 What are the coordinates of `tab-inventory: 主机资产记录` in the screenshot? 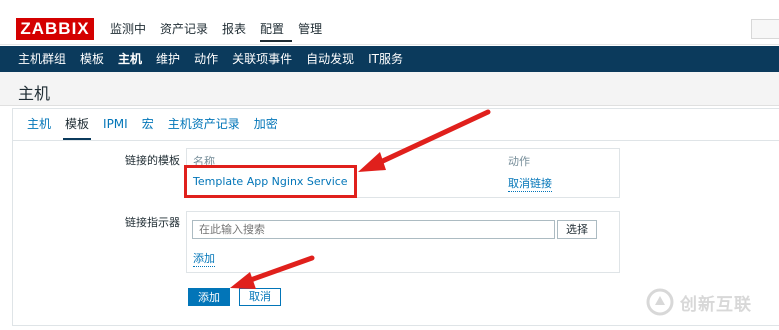 It's located at (204, 127).